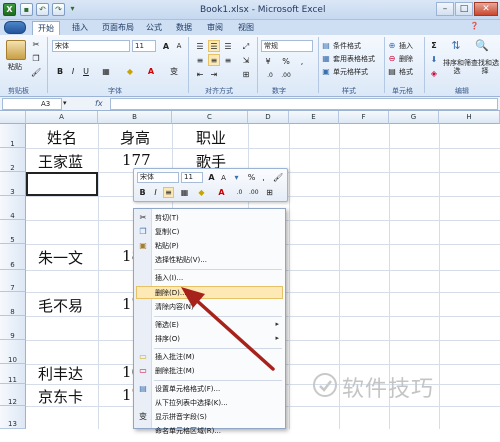 The image size is (500, 442). What do you see at coordinates (388, 389) in the screenshot?
I see `watermark-text: 软件技巧` at bounding box center [388, 389].